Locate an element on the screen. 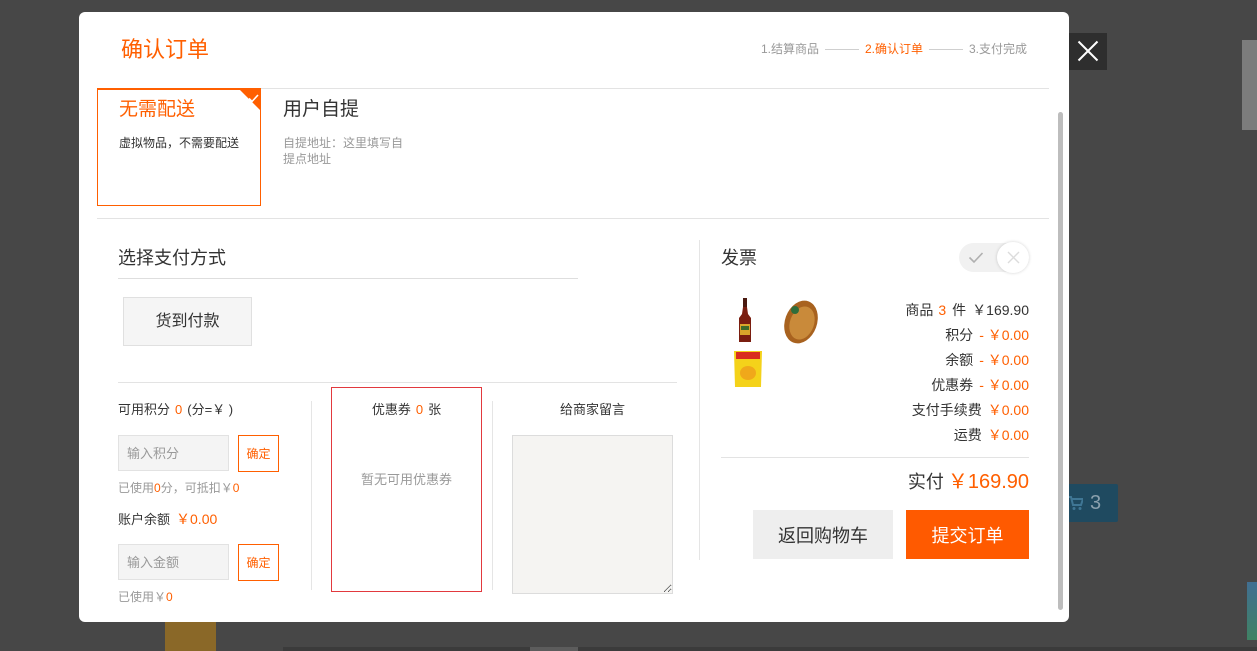 This screenshot has height=651, width=1257. coupon-label: 优惠券 is located at coordinates (391, 409).